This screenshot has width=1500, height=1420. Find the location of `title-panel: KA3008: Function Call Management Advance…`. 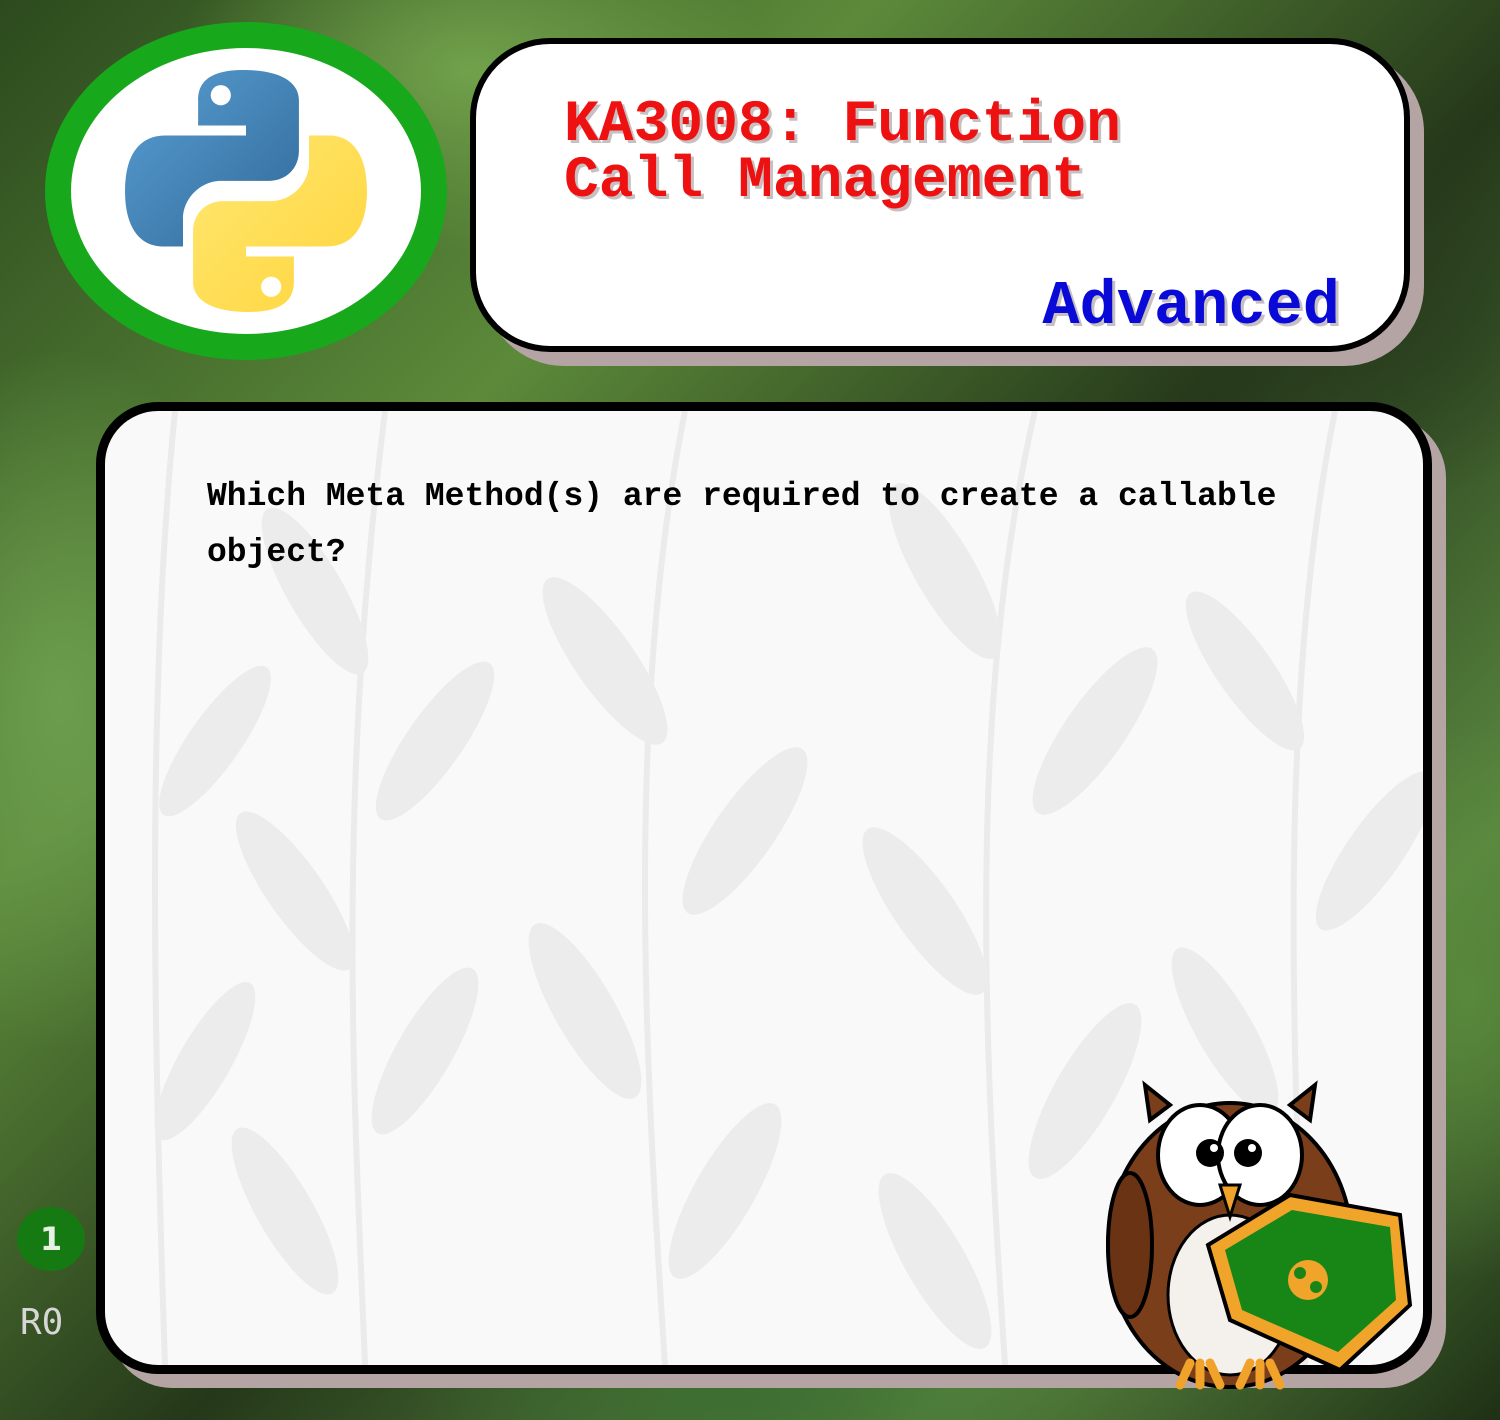

title-panel: KA3008: Function Call Management Advance… is located at coordinates (940, 195).